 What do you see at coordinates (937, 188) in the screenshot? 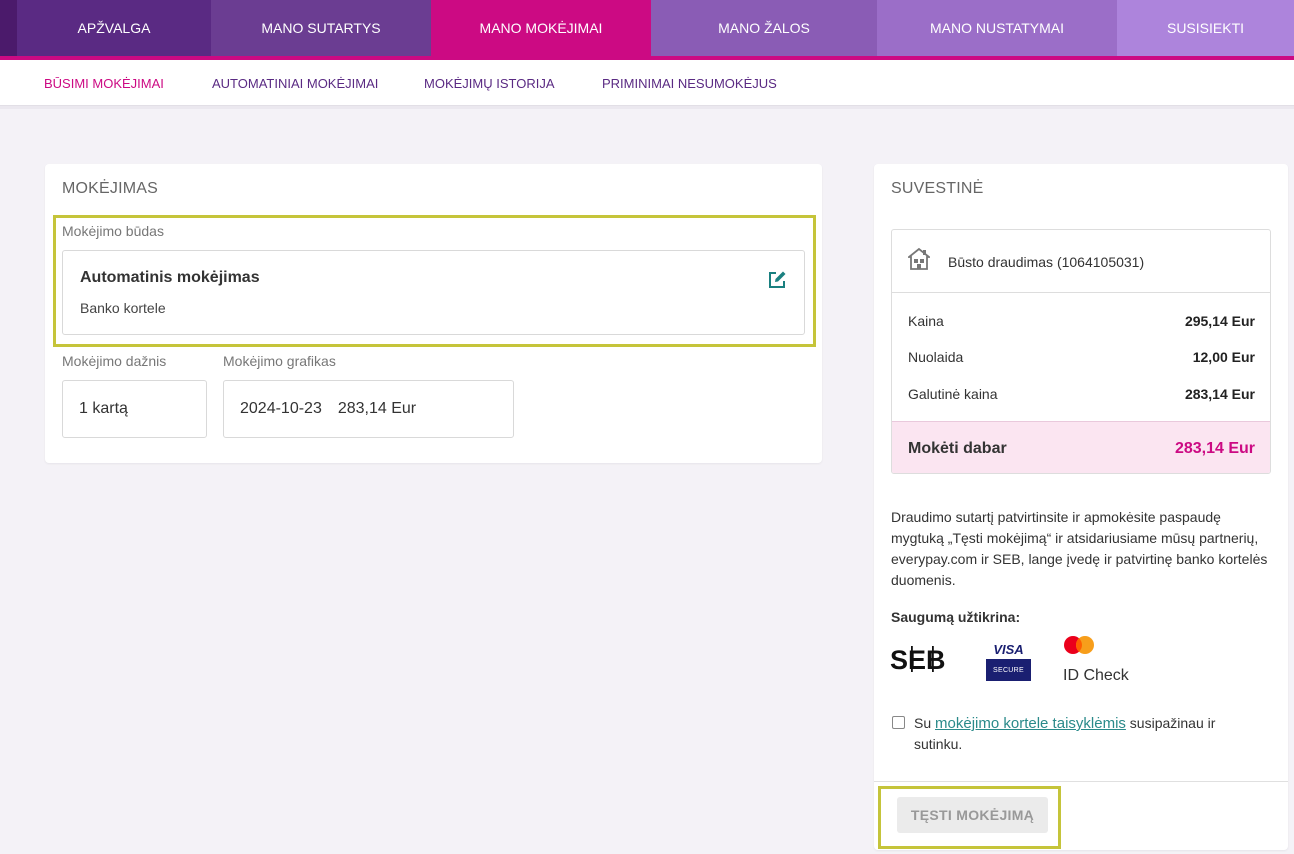
I see `summary-title: SUVESTINĖ` at bounding box center [937, 188].